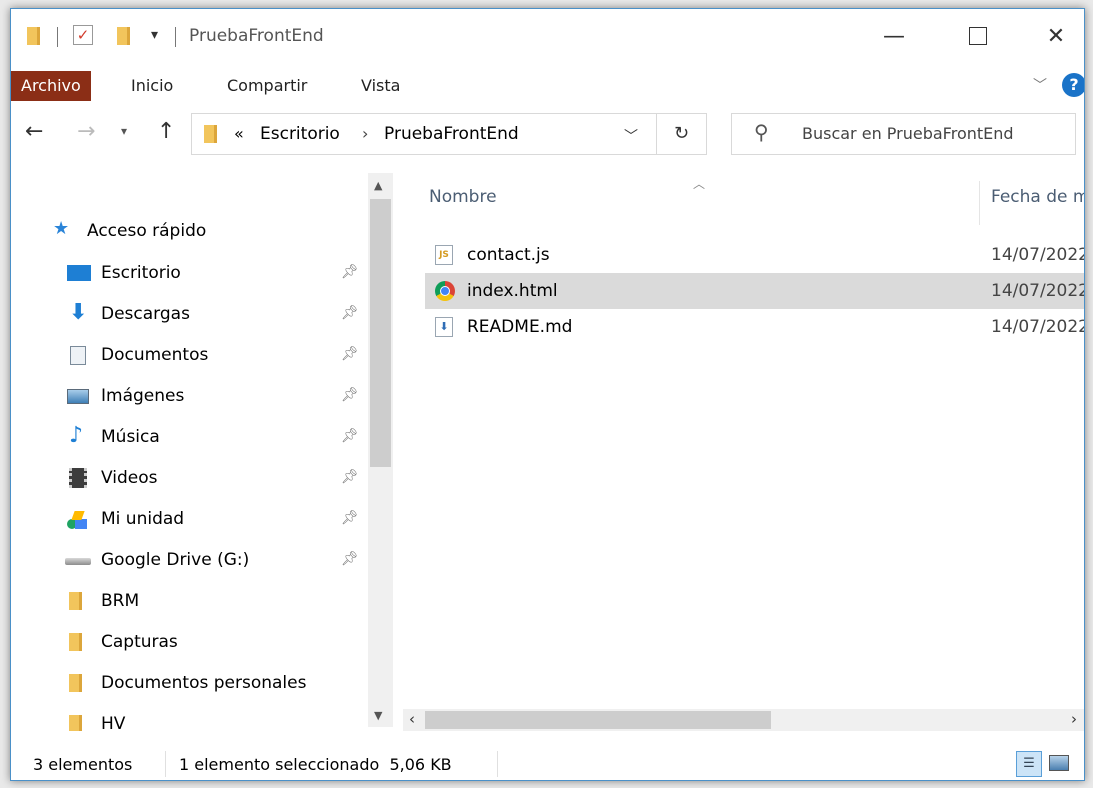  What do you see at coordinates (78, 312) in the screenshot?
I see `download-icon: ⬇` at bounding box center [78, 312].